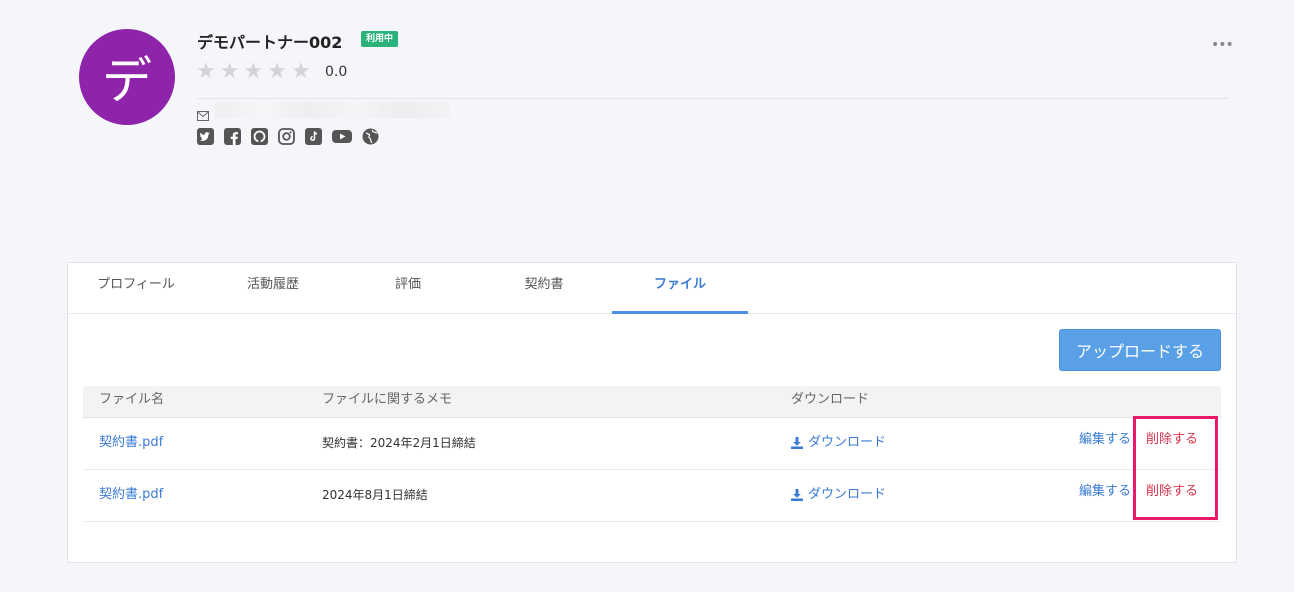 The height and width of the screenshot is (592, 1294). What do you see at coordinates (1222, 45) in the screenshot?
I see `more-options-icon: •••` at bounding box center [1222, 45].